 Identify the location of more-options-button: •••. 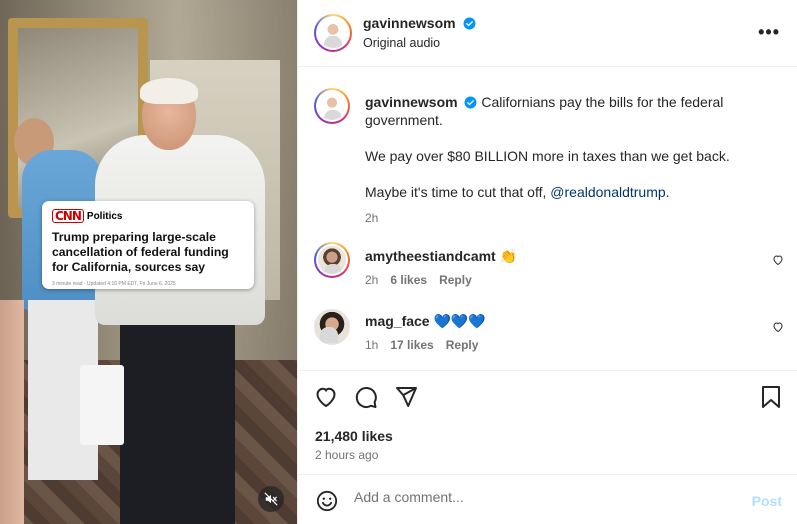
(769, 32).